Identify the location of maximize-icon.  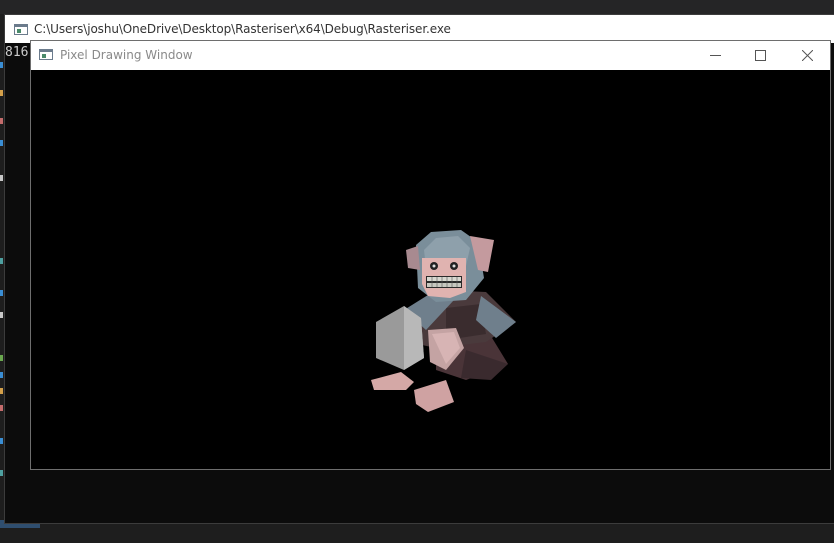
(760, 55).